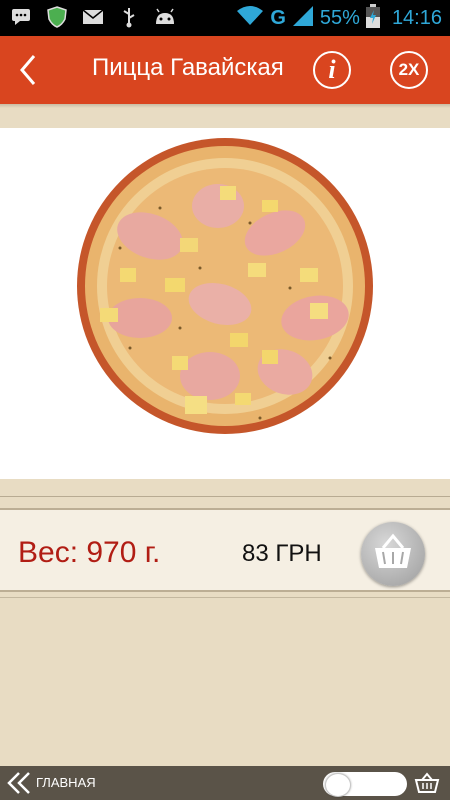  Describe the element at coordinates (57, 17) in the screenshot. I see `shield-icon` at that location.